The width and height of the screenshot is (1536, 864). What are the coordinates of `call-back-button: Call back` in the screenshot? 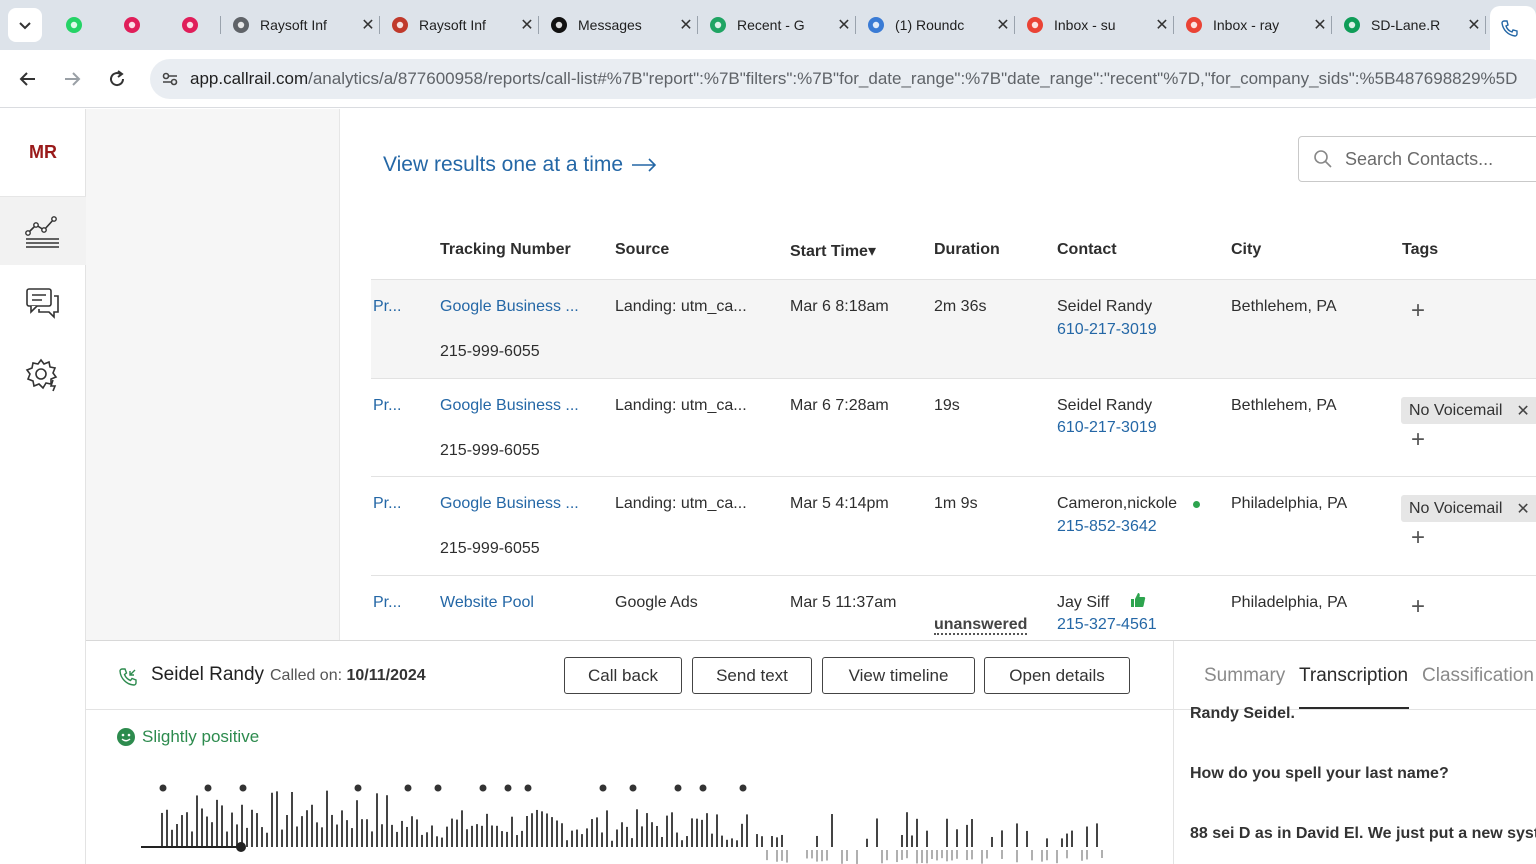 It's located at (623, 675).